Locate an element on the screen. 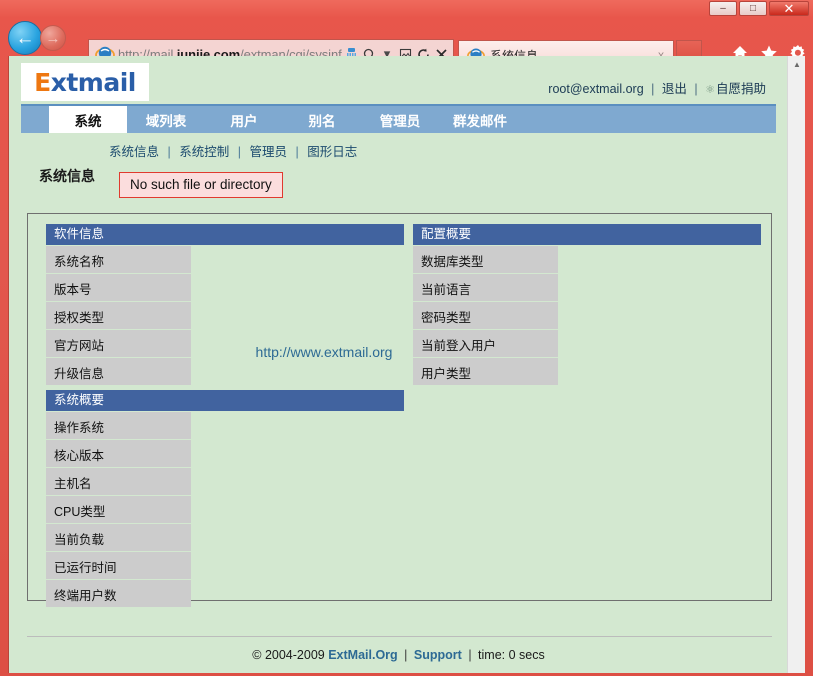 This screenshot has height=676, width=813. row-label-cpu-type: CPU类型 is located at coordinates (118, 509).